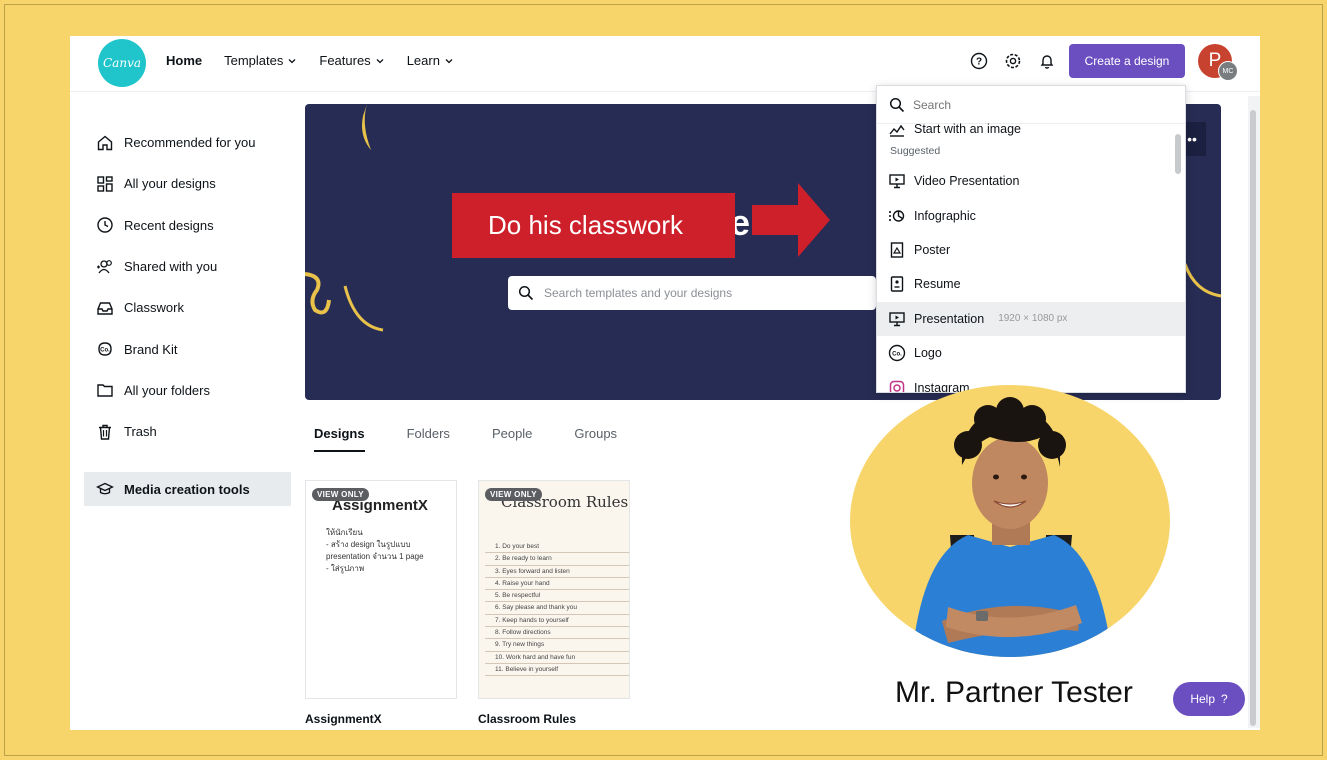 The height and width of the screenshot is (760, 1327). I want to click on question-icon: ?, so click(1224, 699).